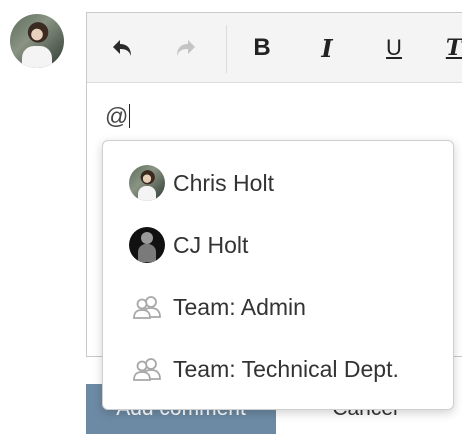  I want to click on underline-button: U, so click(394, 48).